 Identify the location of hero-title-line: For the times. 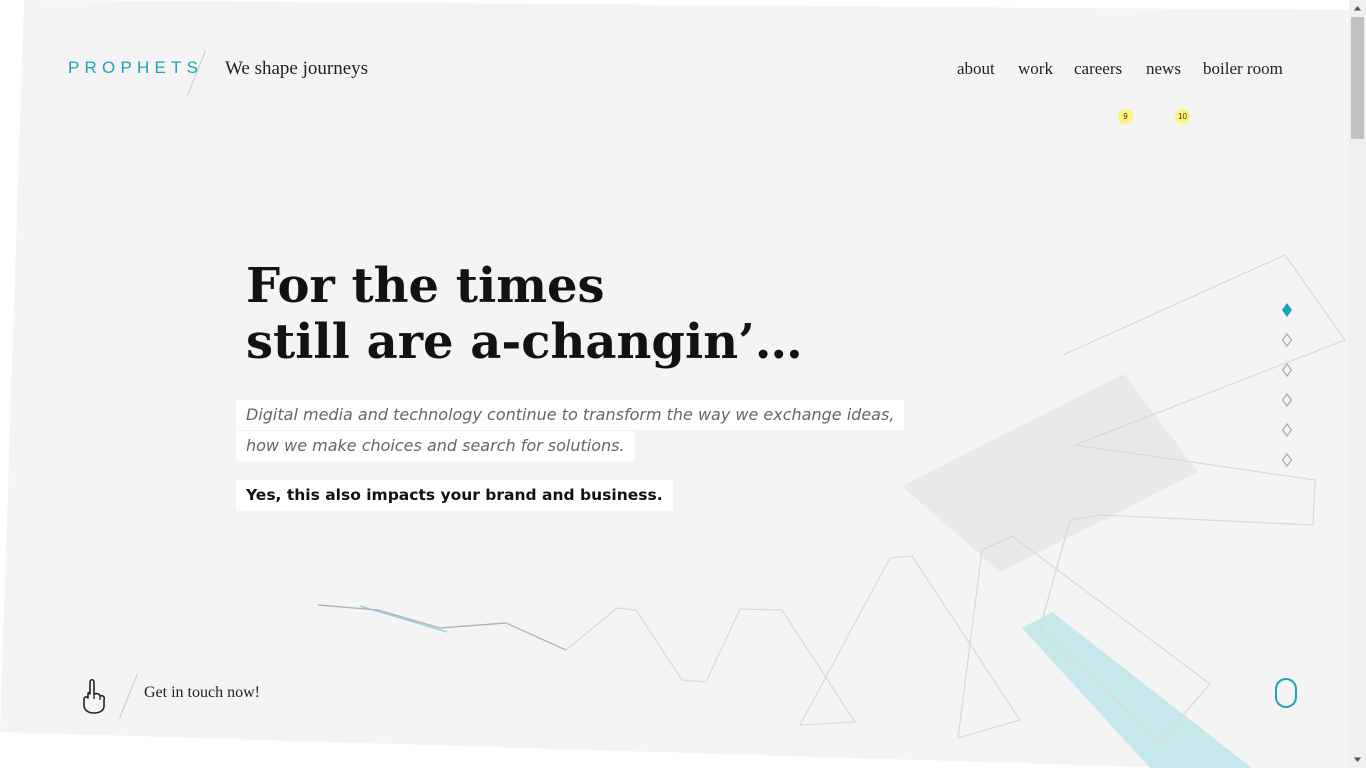
(425, 286).